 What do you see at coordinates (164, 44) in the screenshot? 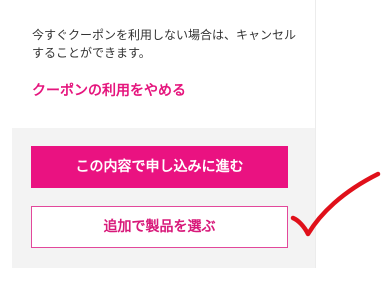
I see `coupon-notice-text: 今すぐクーポンを利用しない場合は、キャンセルすることができます。` at bounding box center [164, 44].